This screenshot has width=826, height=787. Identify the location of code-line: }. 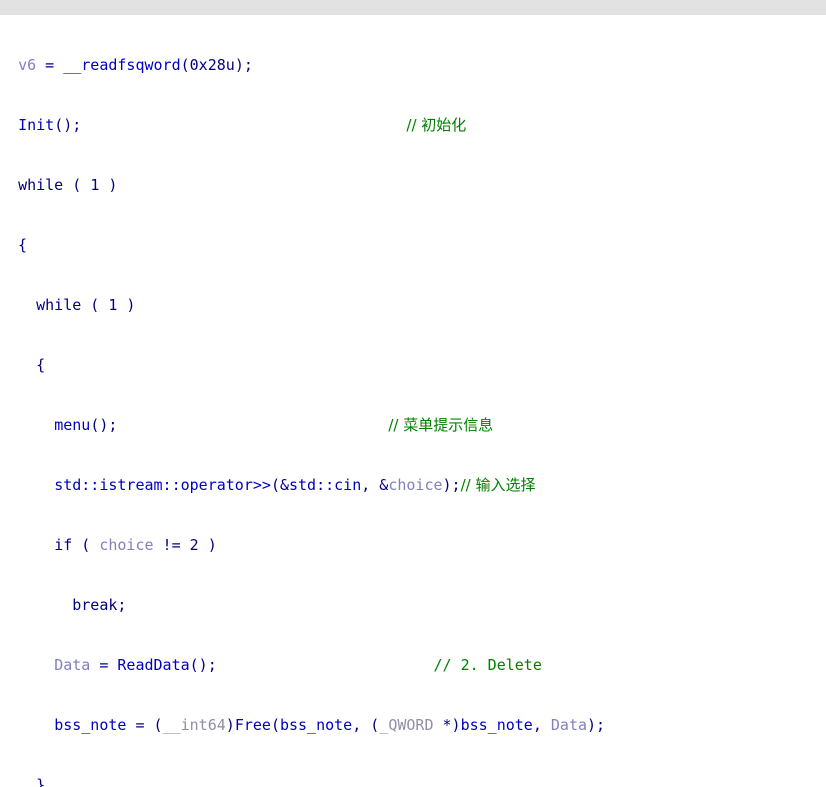
(413, 781).